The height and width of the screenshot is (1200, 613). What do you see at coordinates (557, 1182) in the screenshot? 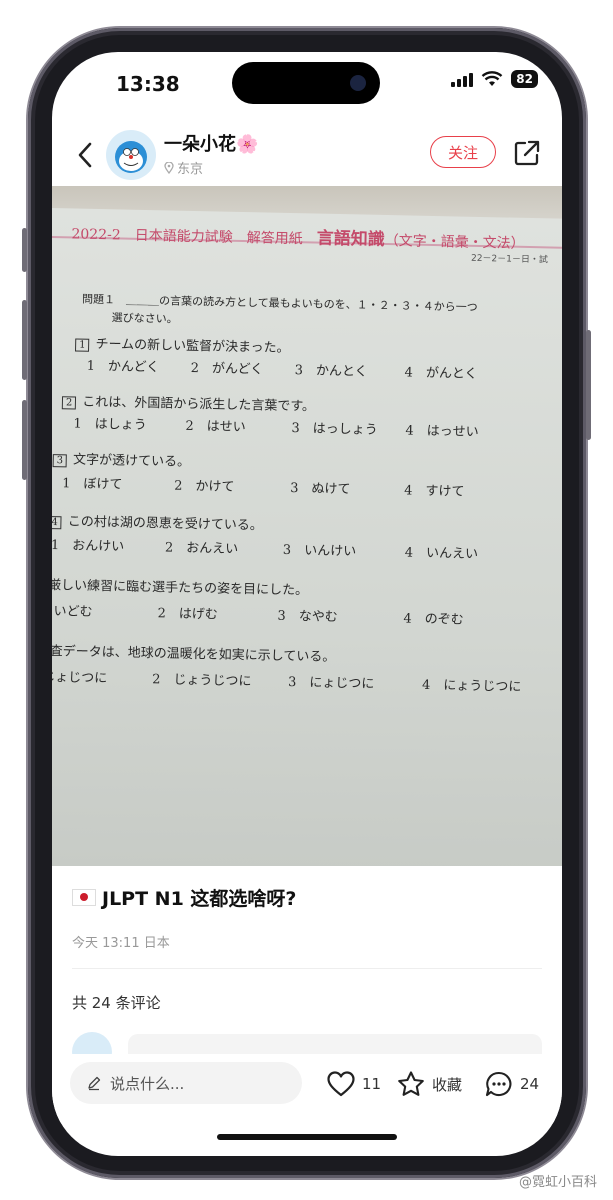
I see `watermark: @霓虹小百科` at bounding box center [557, 1182].